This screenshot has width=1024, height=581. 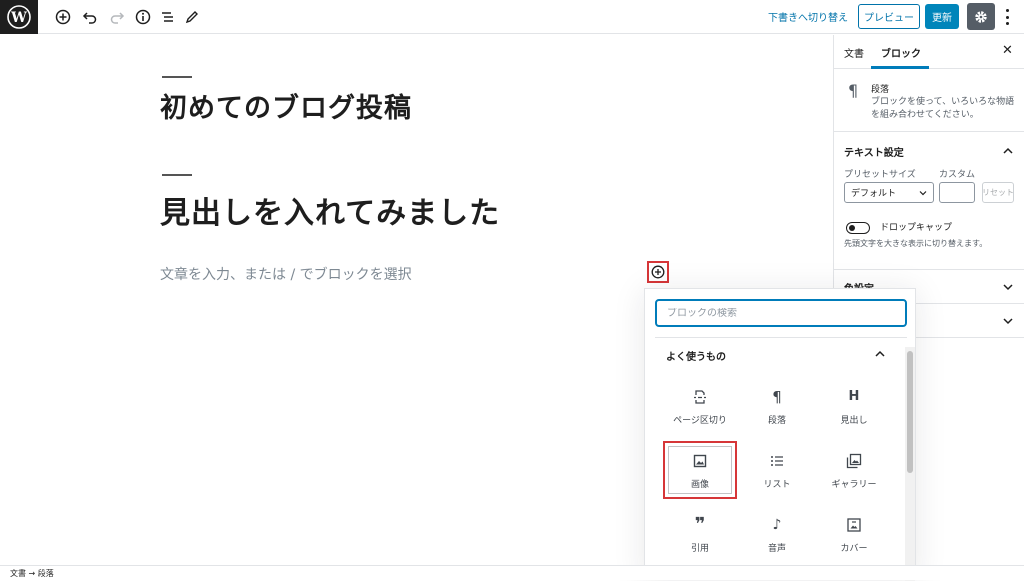 I want to click on dropcap-label: ドロップキャップ, so click(x=916, y=228).